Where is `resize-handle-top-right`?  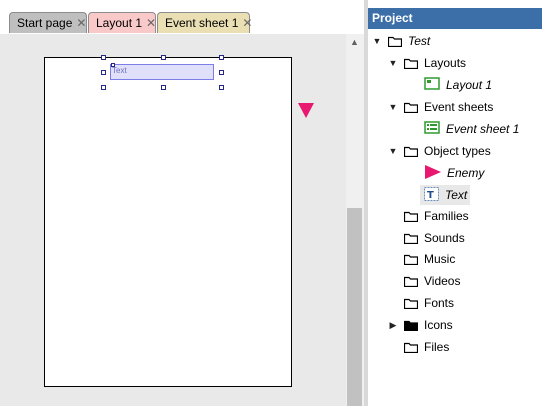
resize-handle-top-right is located at coordinates (221, 57).